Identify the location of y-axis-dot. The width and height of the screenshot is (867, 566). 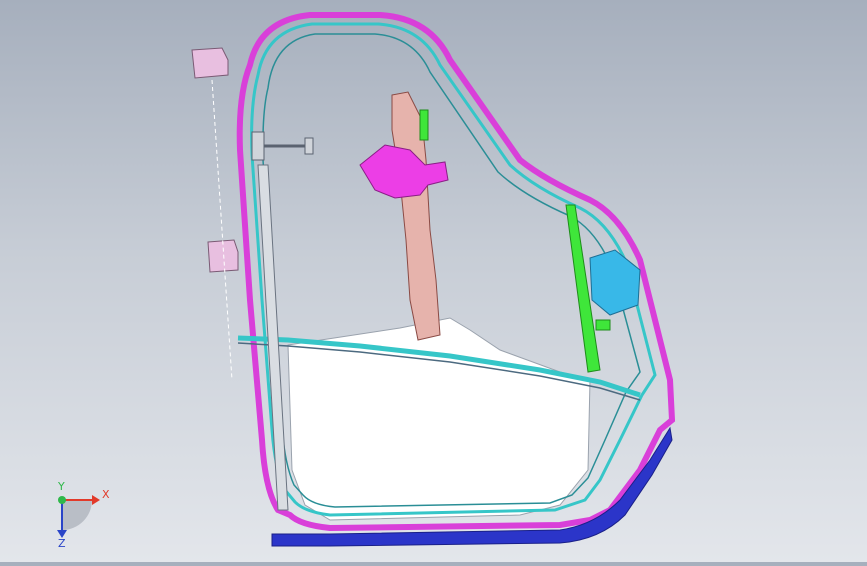
(62, 500).